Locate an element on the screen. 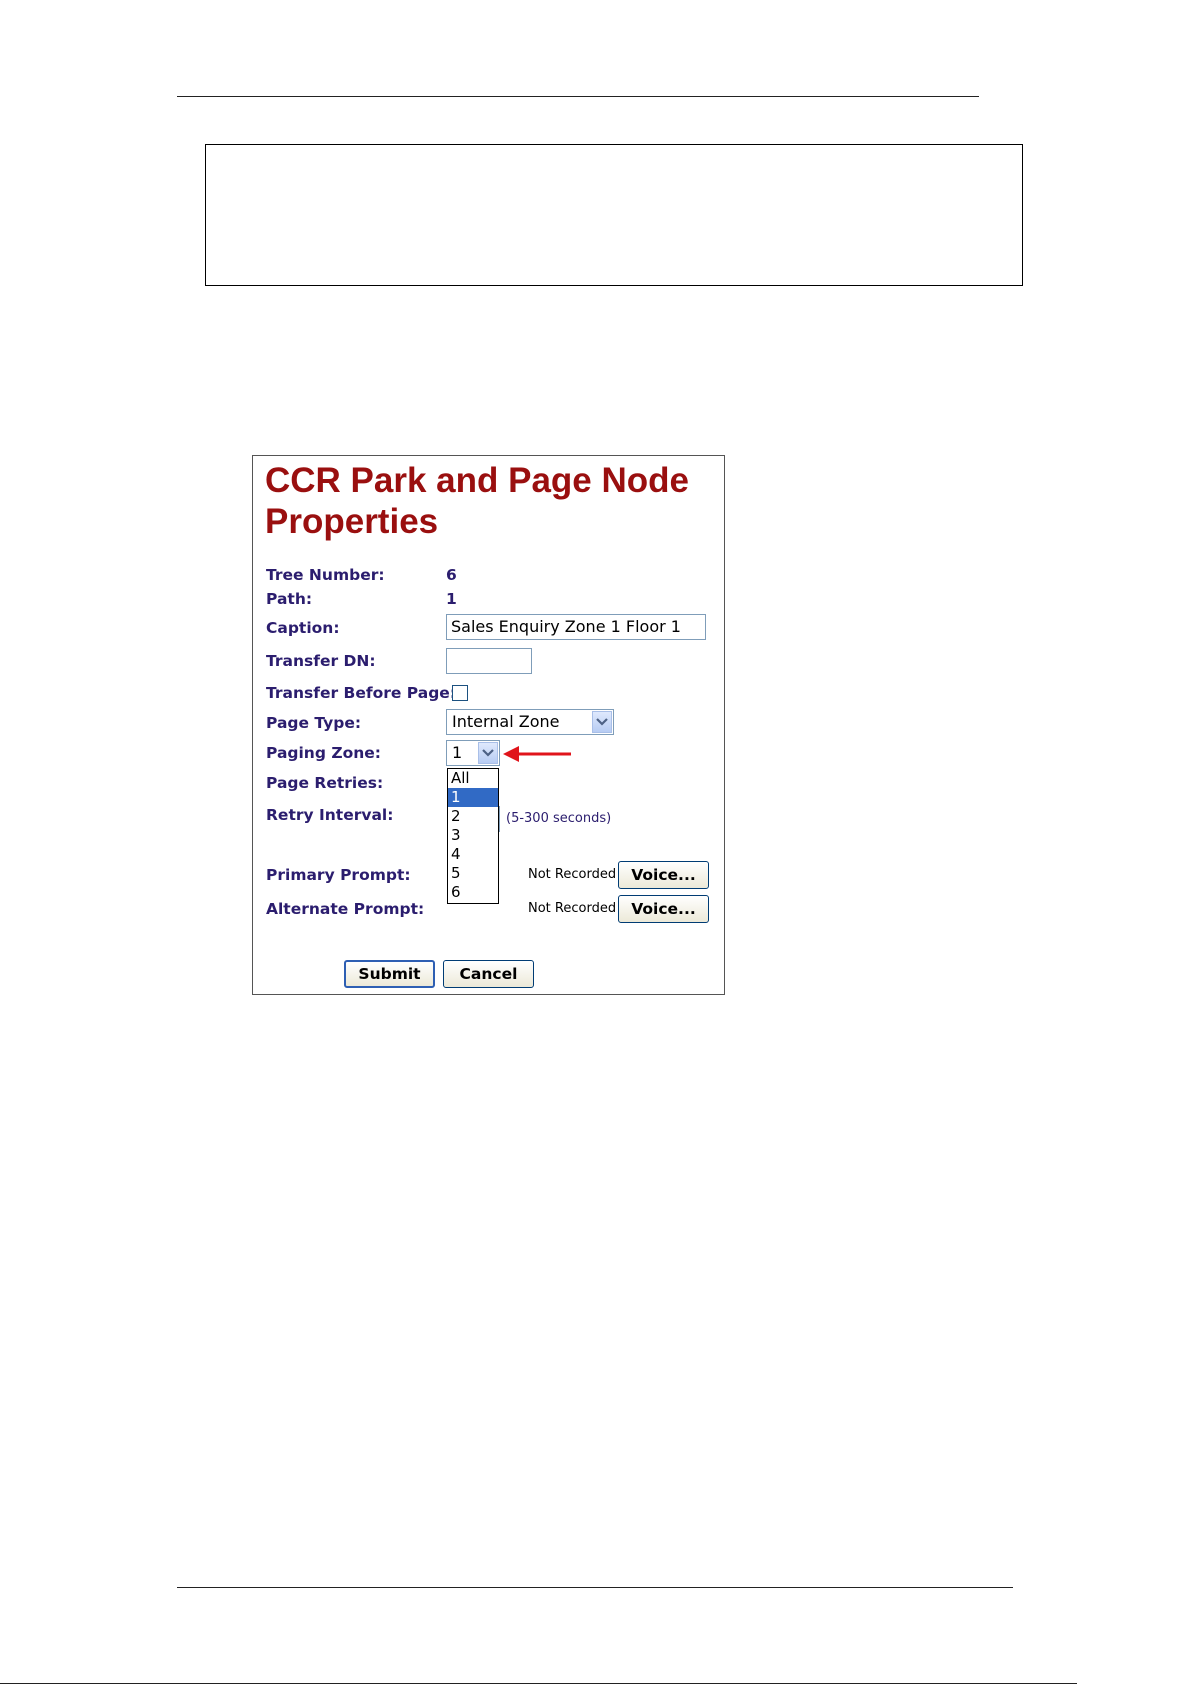 The image size is (1192, 1685). paging-zone-value: 1 is located at coordinates (457, 752).